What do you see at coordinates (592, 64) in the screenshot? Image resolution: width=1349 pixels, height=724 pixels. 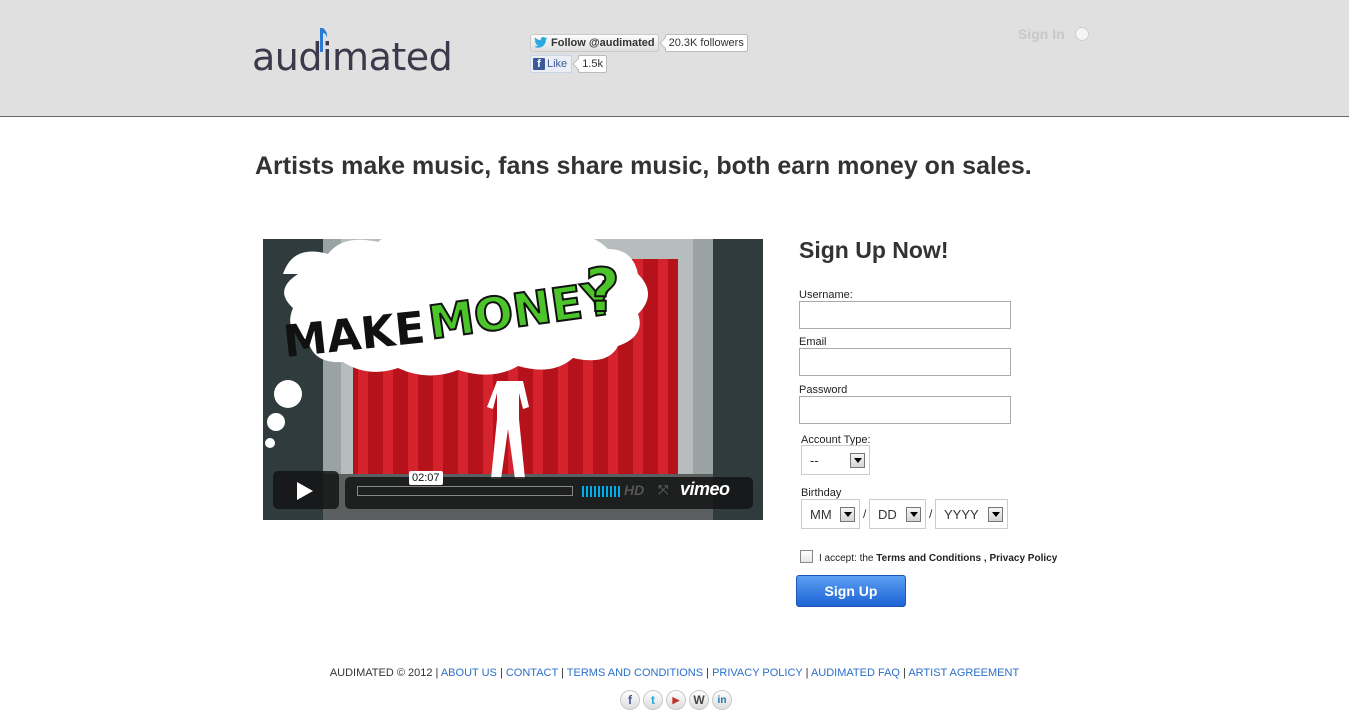 I see `facebook-like-count: 1.5k` at bounding box center [592, 64].